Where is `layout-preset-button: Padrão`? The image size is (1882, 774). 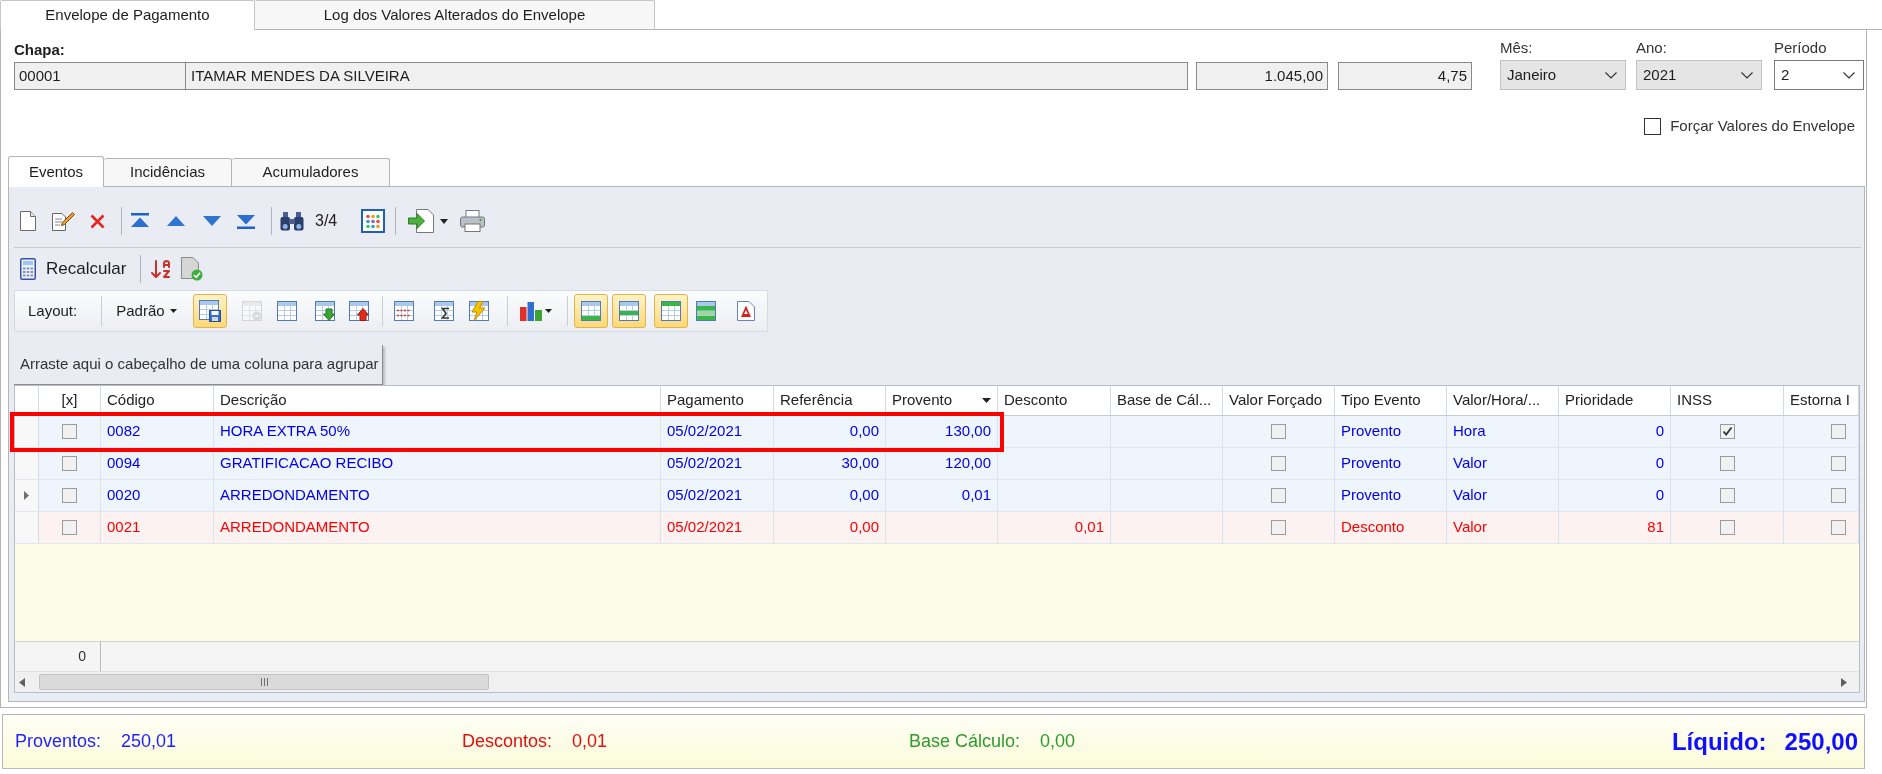 layout-preset-button: Padrão is located at coordinates (146, 311).